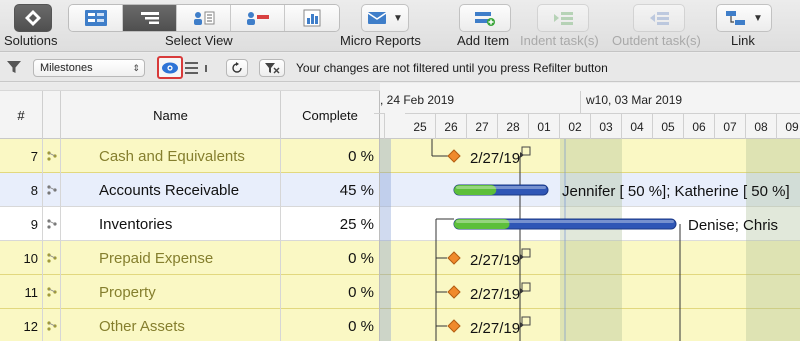  Describe the element at coordinates (377, 18) in the screenshot. I see `envelope-icon` at that location.